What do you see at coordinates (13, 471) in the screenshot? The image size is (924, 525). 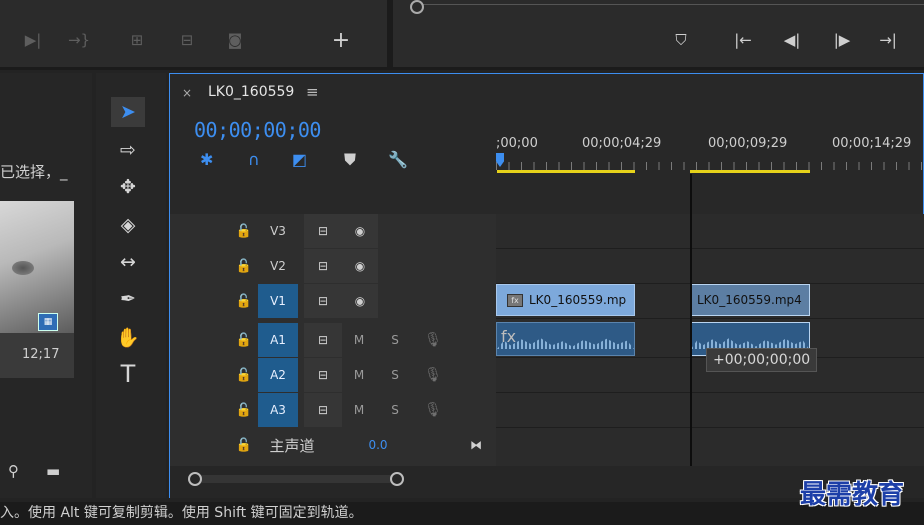 I see `search-icon: ⚲` at bounding box center [13, 471].